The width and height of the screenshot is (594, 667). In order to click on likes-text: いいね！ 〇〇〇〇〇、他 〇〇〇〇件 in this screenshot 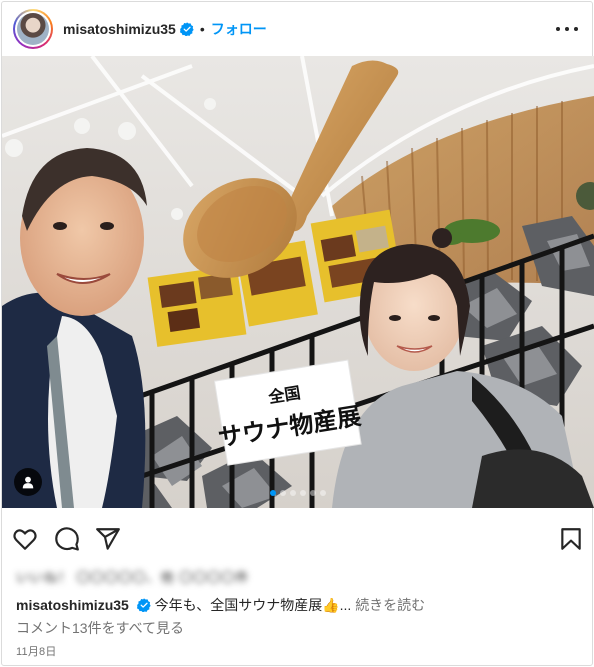, I will do `click(133, 577)`.